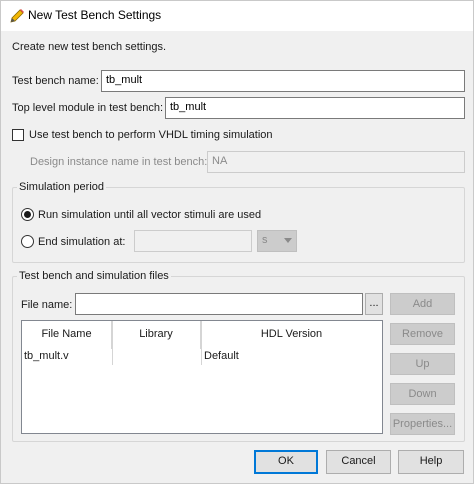  I want to click on end-at-radio, so click(27, 241).